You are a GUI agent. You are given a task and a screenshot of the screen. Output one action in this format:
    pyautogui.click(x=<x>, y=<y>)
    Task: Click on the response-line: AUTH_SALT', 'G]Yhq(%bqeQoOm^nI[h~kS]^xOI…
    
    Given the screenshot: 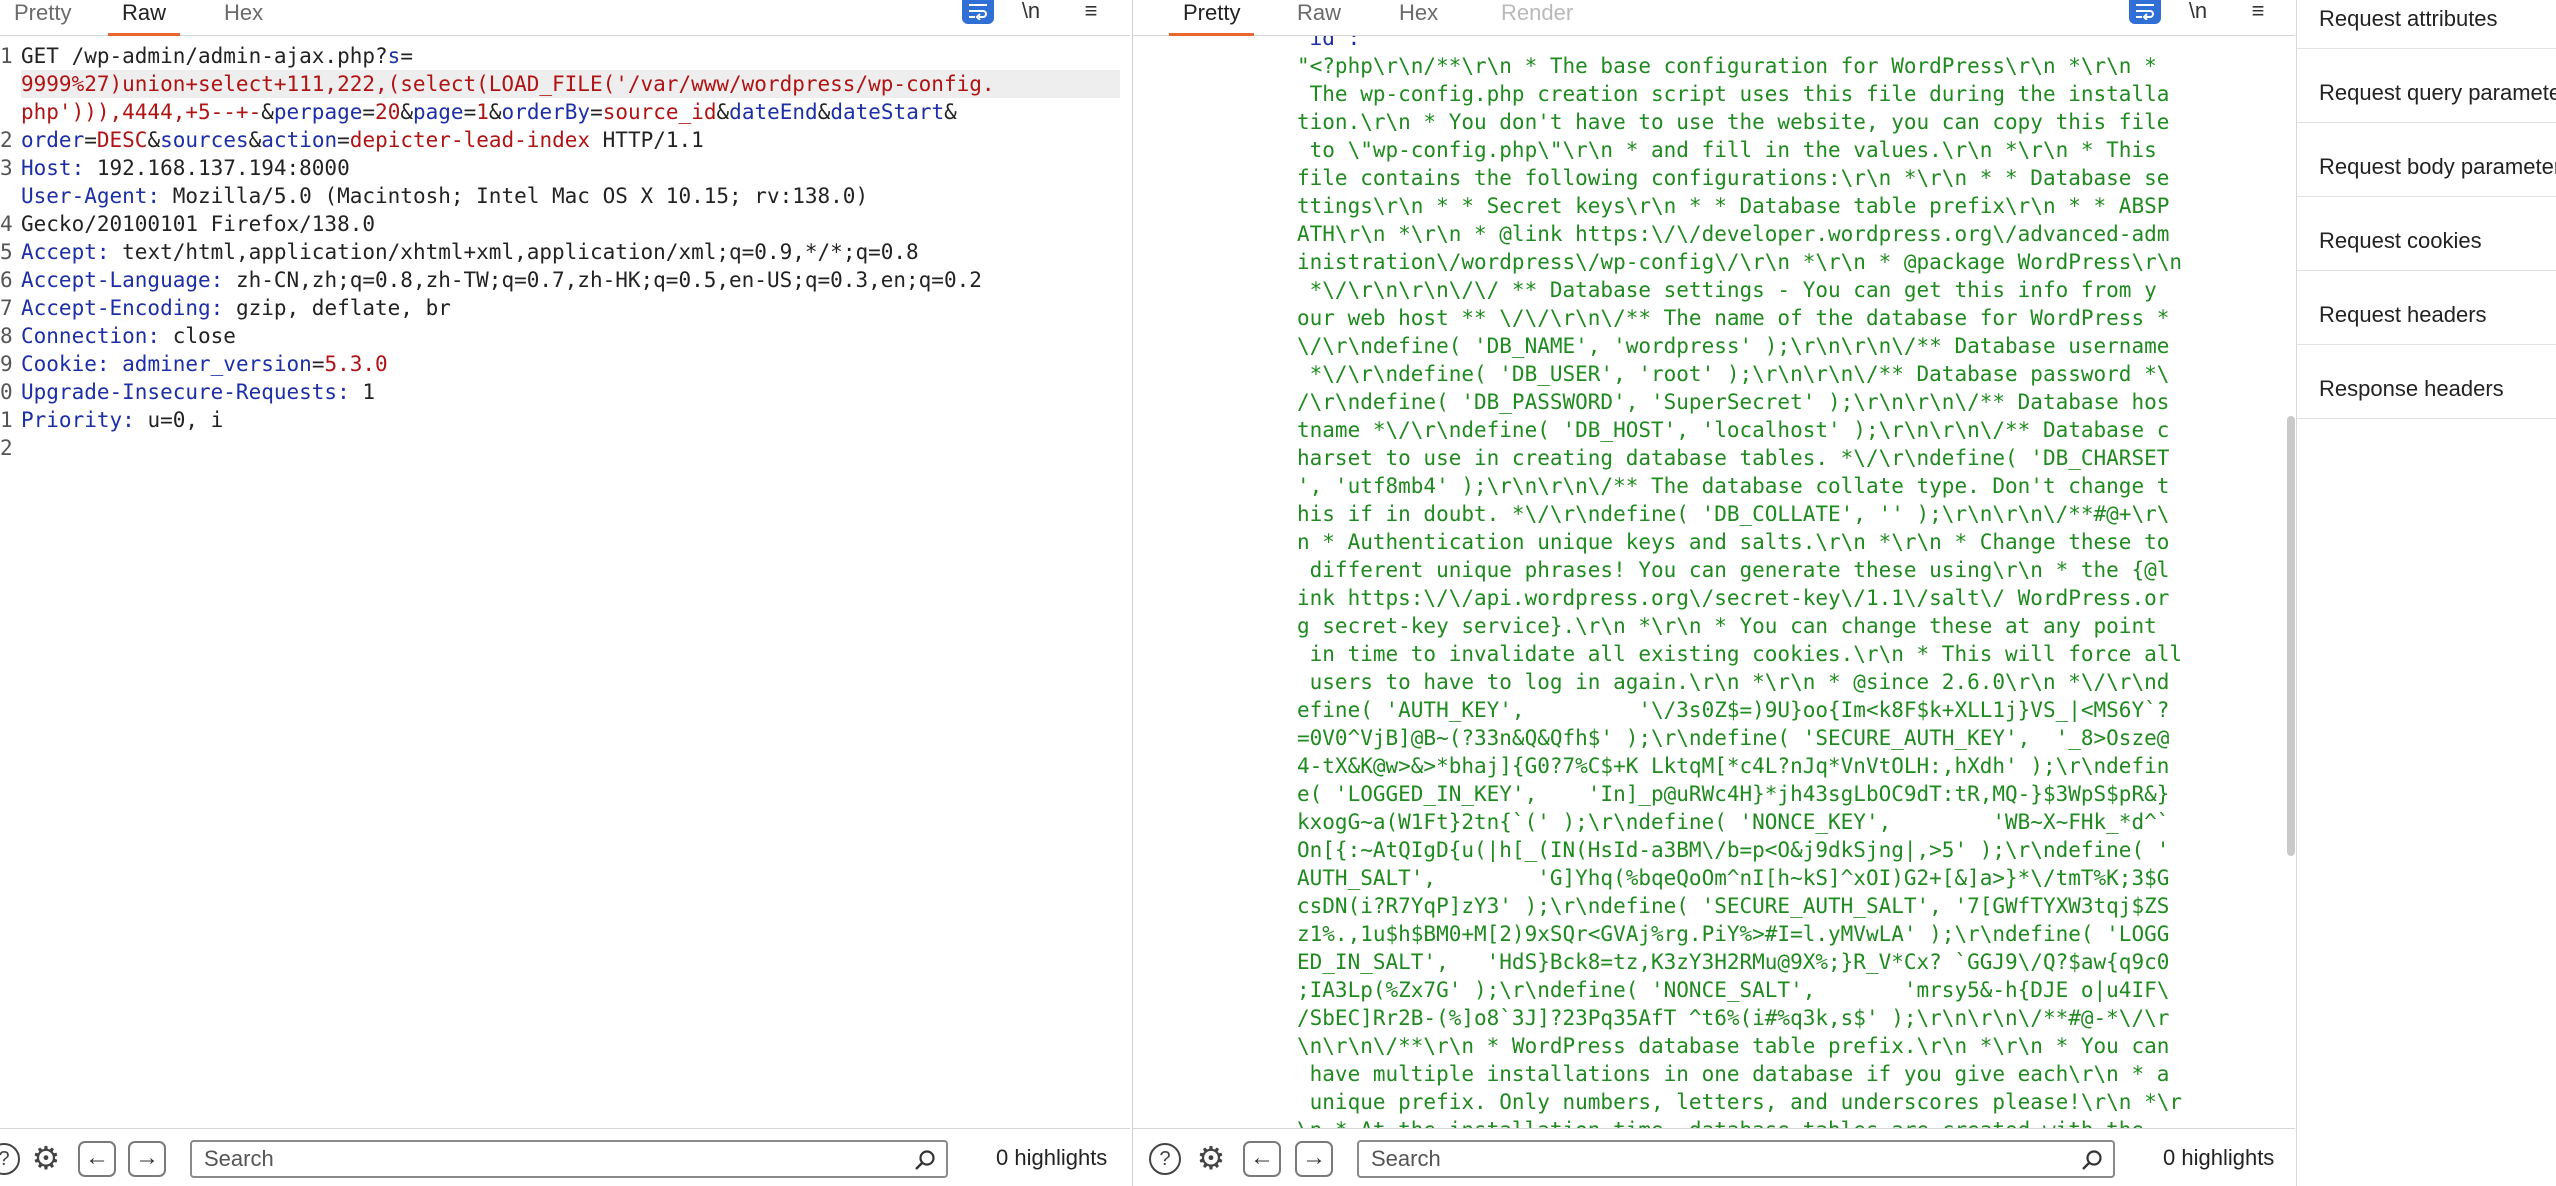 What is the action you would take?
    pyautogui.click(x=1733, y=878)
    